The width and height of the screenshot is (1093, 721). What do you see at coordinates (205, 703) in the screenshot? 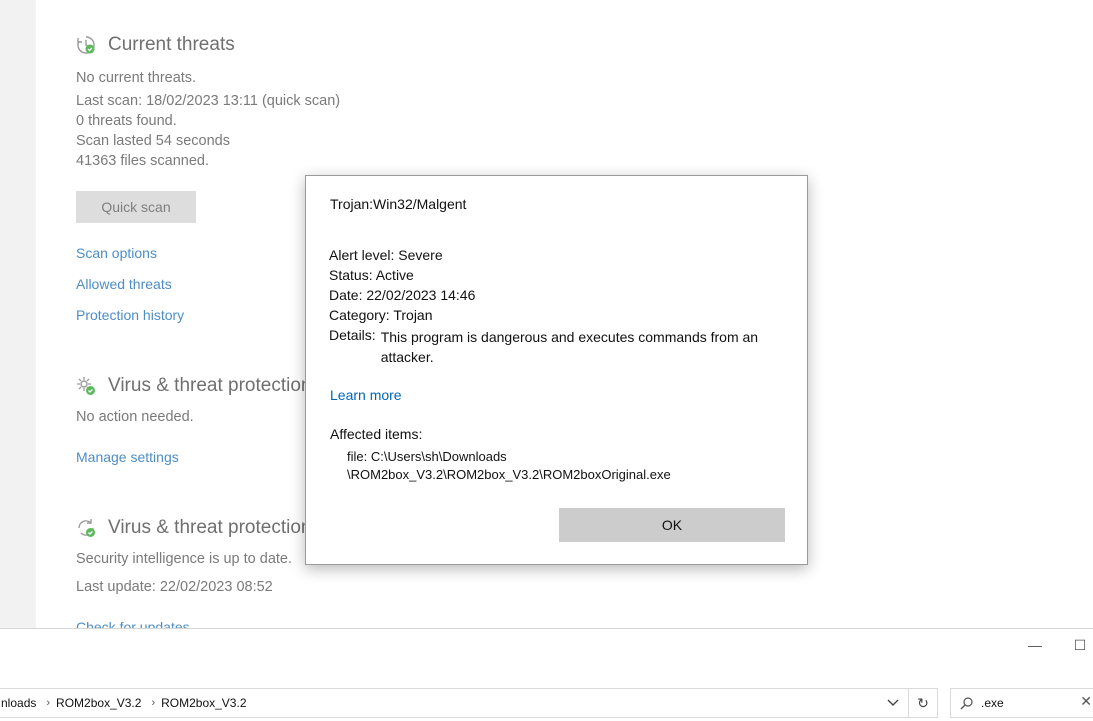
I see `breadcrumb-rom2box-2: ROM2box_V3.2` at bounding box center [205, 703].